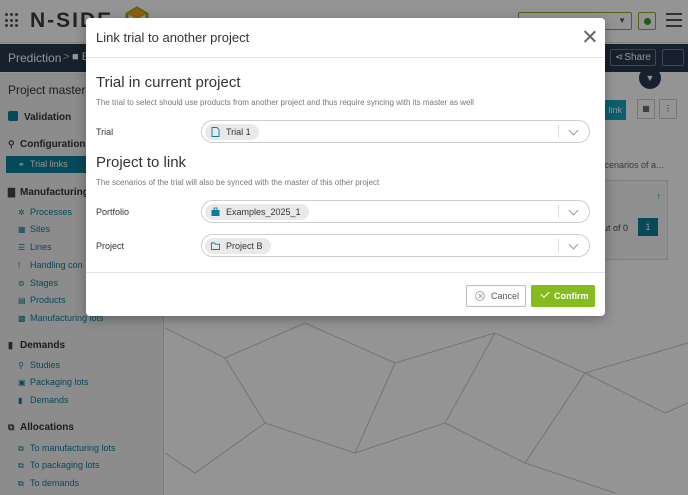 This screenshot has height=495, width=688. I want to click on dialog-footer: Cancel Confirm, so click(345, 294).